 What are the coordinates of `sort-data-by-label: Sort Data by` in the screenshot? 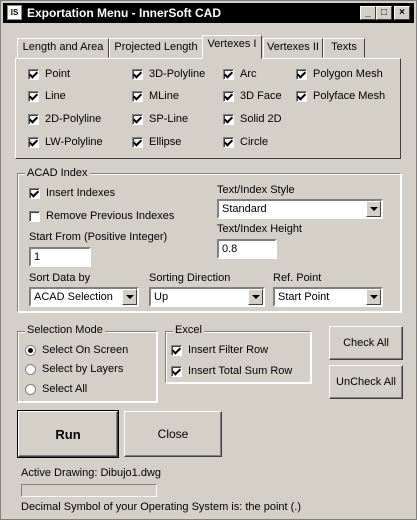 It's located at (60, 278).